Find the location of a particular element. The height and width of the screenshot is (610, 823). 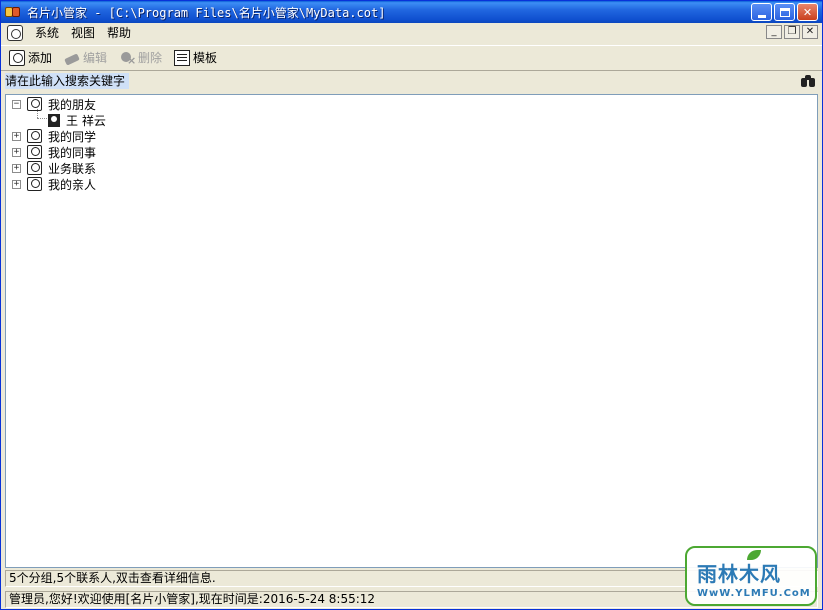

group-label: 我的朋友 is located at coordinates (72, 104).